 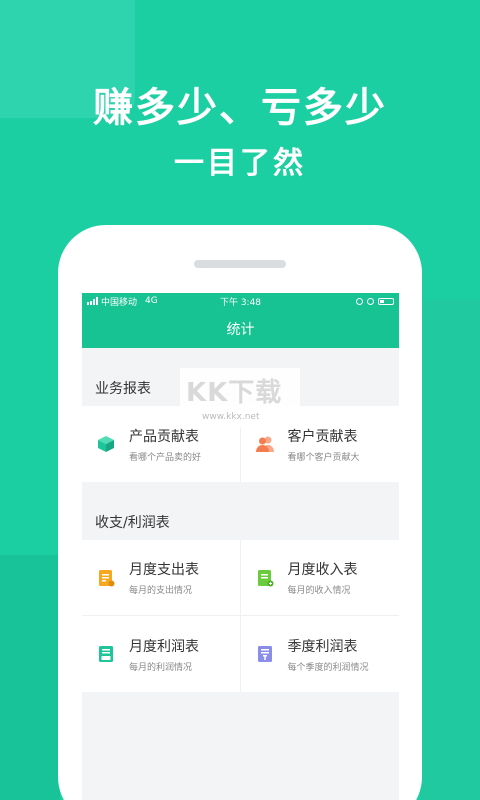 I want to click on item-label: 月度收入表, so click(x=322, y=570).